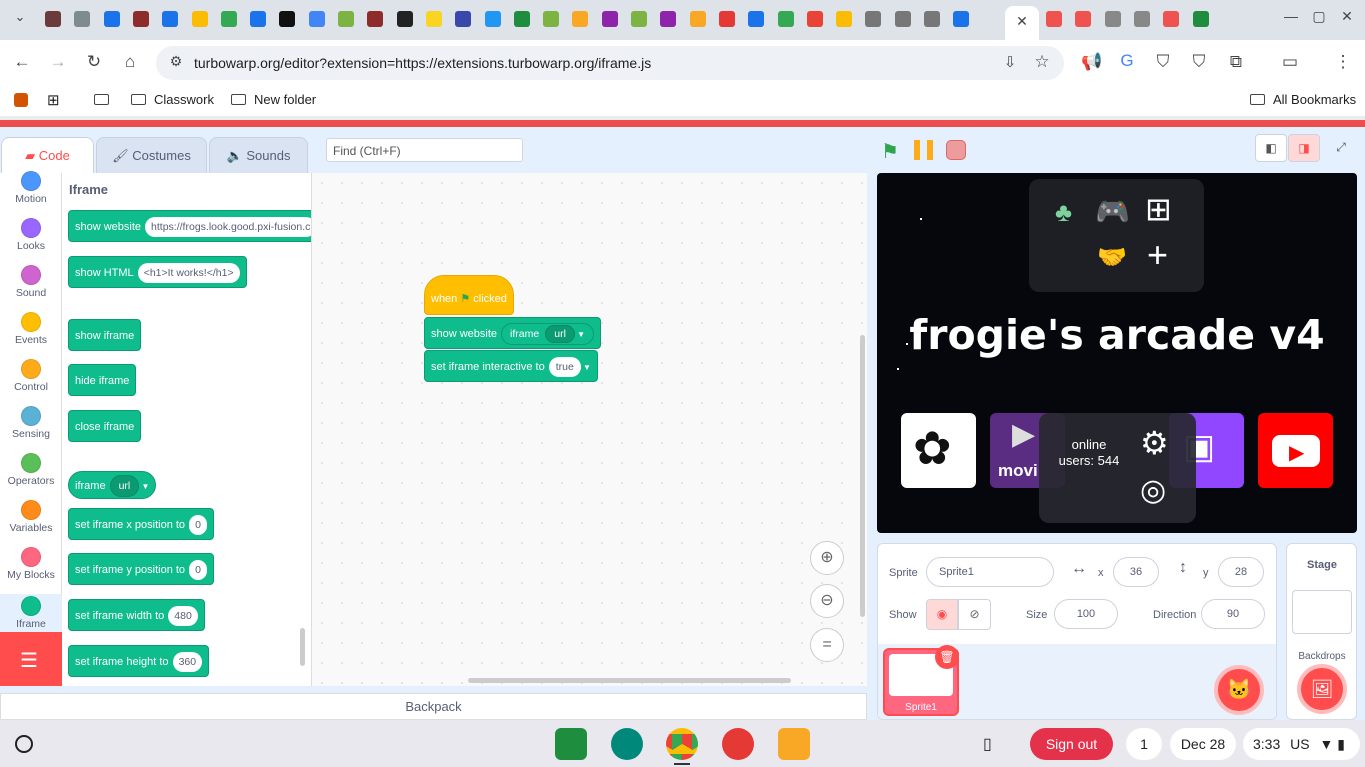 The height and width of the screenshot is (767, 1365). What do you see at coordinates (31, 282) in the screenshot?
I see `category-sound: Sound` at bounding box center [31, 282].